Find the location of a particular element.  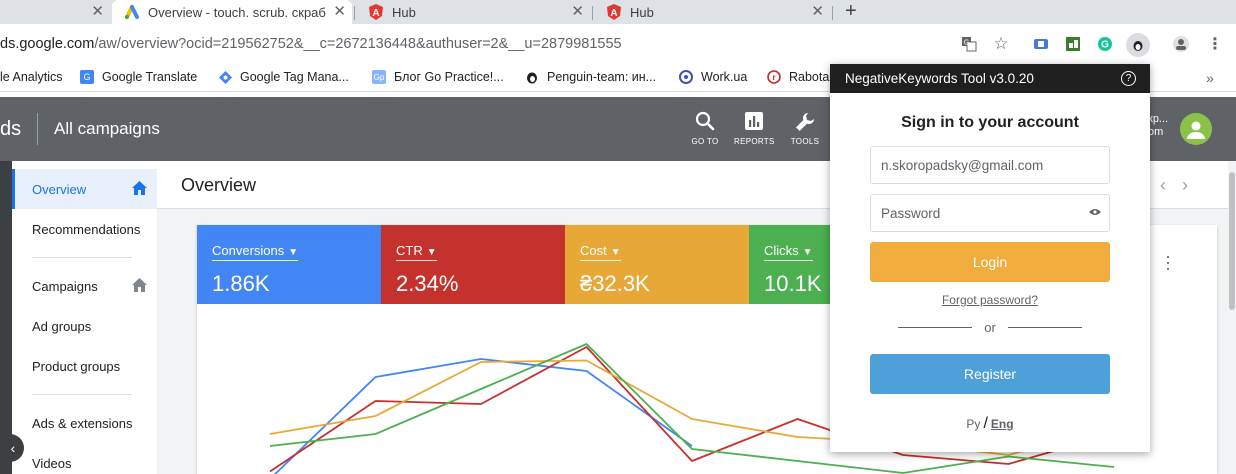

scrollbar-thumb is located at coordinates (1232, 241).